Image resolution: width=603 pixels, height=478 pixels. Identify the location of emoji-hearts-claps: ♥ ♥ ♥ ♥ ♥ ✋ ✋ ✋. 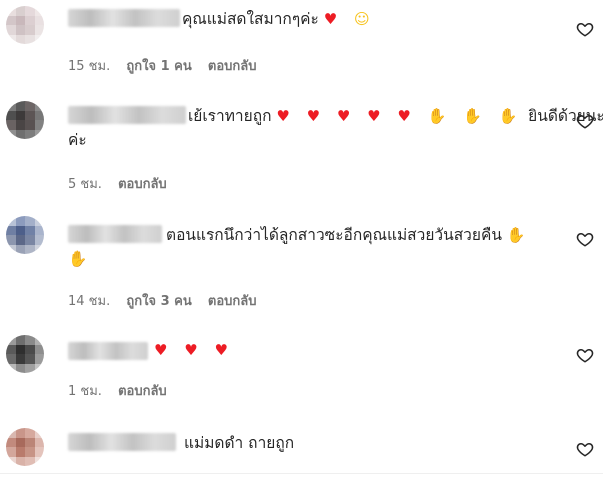
(400, 116).